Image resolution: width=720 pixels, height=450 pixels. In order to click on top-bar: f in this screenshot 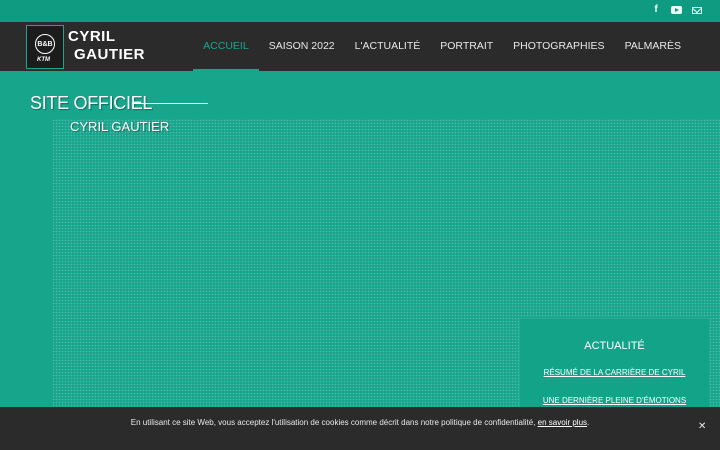, I will do `click(360, 11)`.